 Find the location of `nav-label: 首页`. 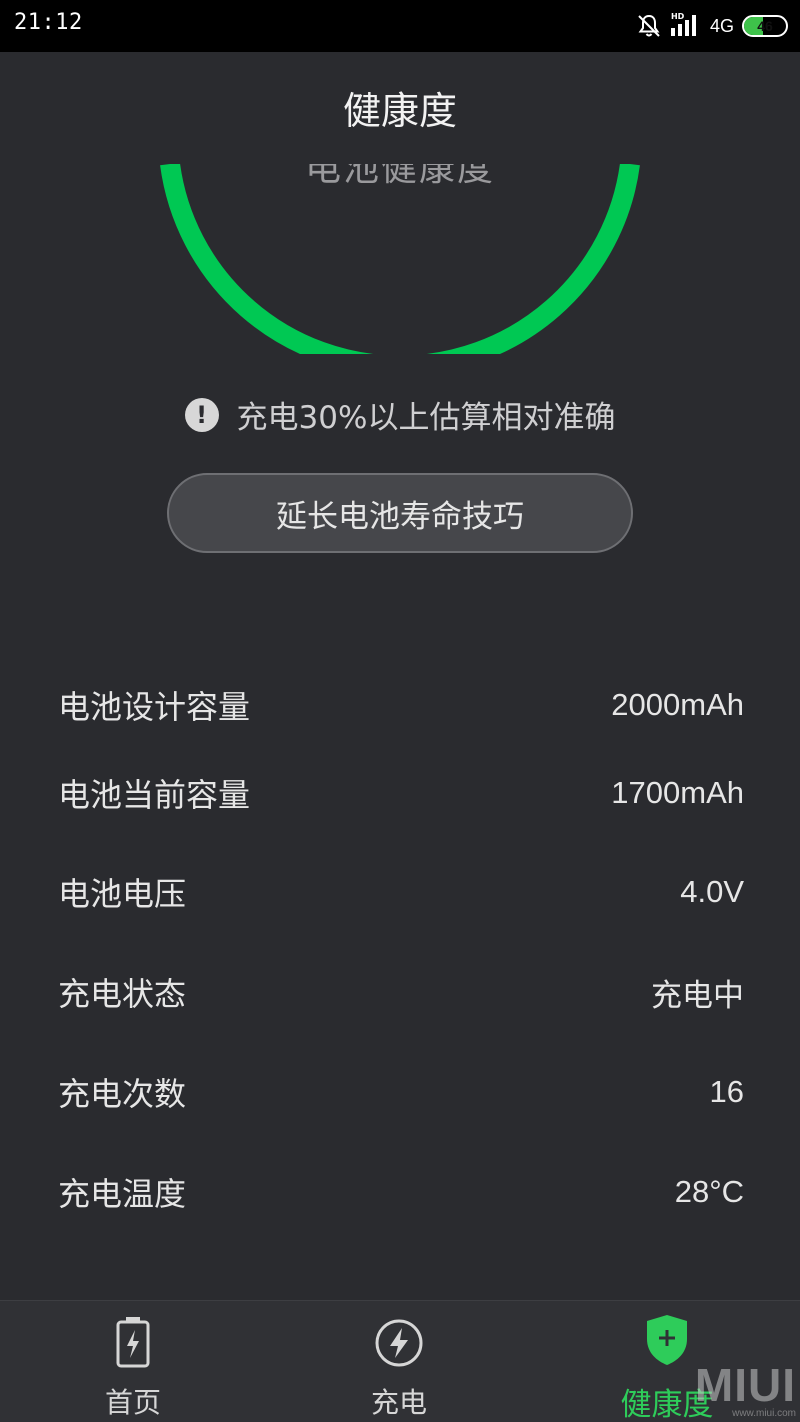

nav-label: 首页 is located at coordinates (132, 1402).